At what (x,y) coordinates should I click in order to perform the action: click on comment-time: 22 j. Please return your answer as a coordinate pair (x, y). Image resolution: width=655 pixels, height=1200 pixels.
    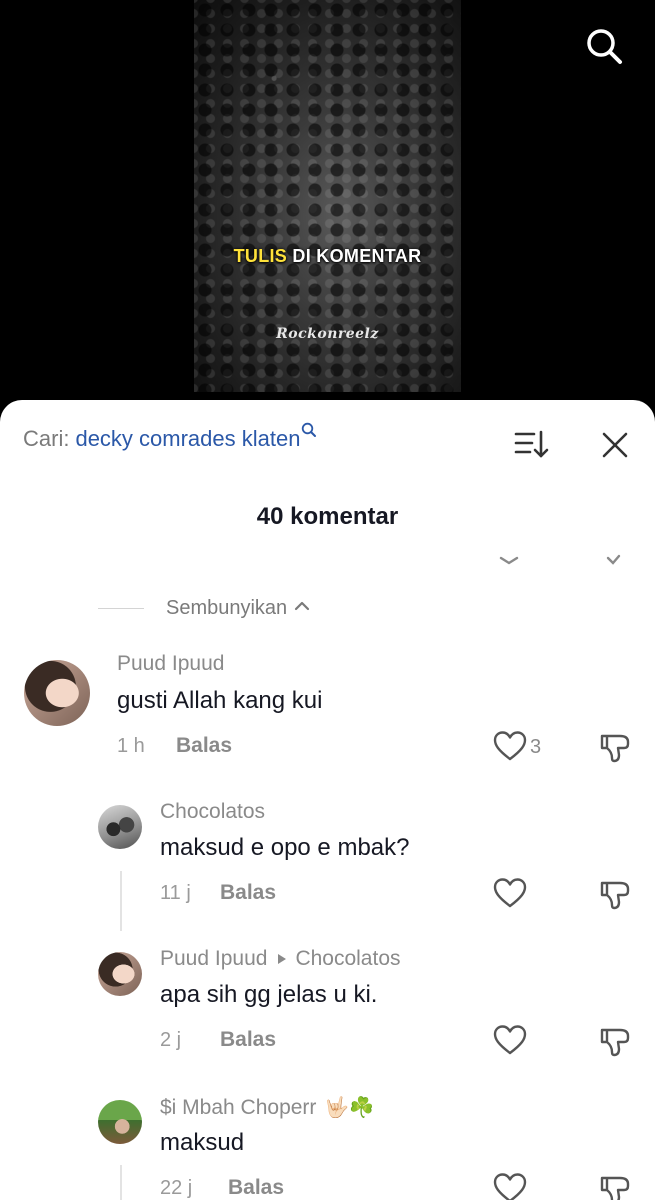
    Looking at the image, I should click on (176, 1188).